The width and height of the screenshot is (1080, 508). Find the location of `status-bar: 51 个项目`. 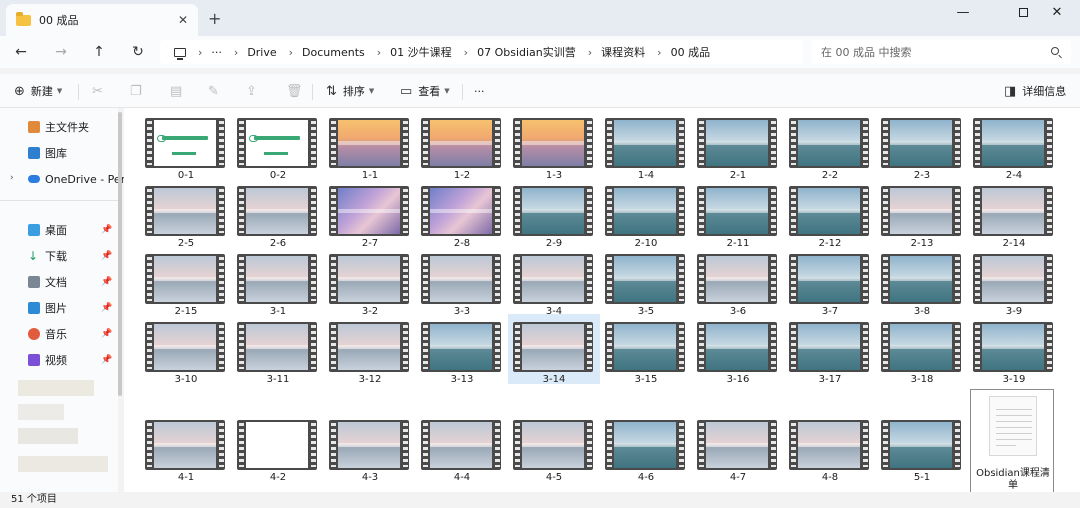

status-bar: 51 个项目 is located at coordinates (540, 500).